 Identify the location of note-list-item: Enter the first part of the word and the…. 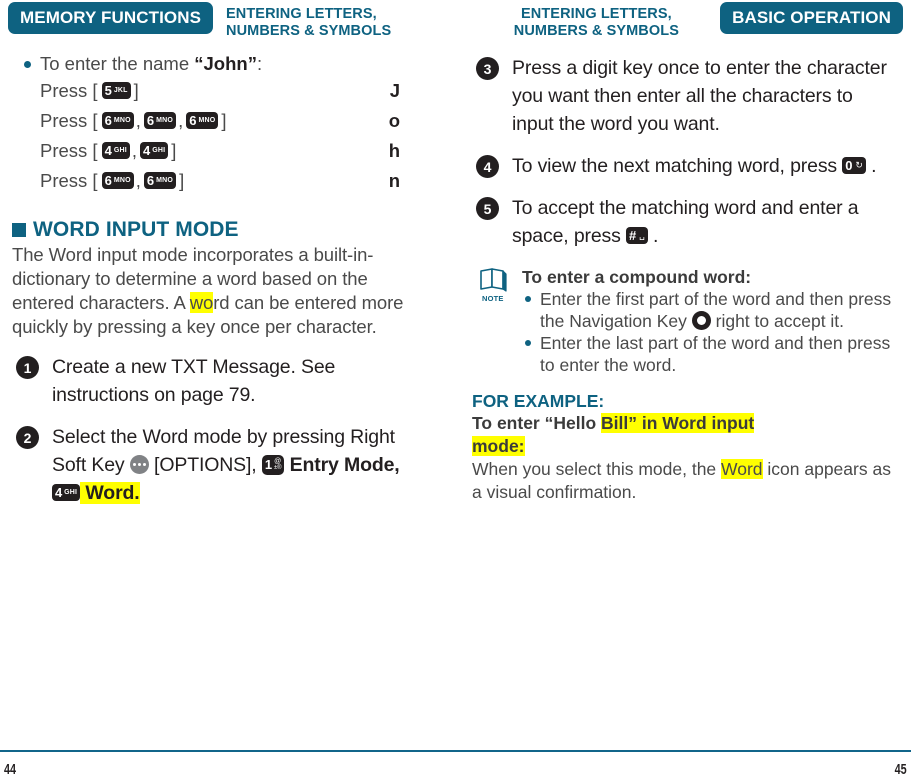
(707, 310).